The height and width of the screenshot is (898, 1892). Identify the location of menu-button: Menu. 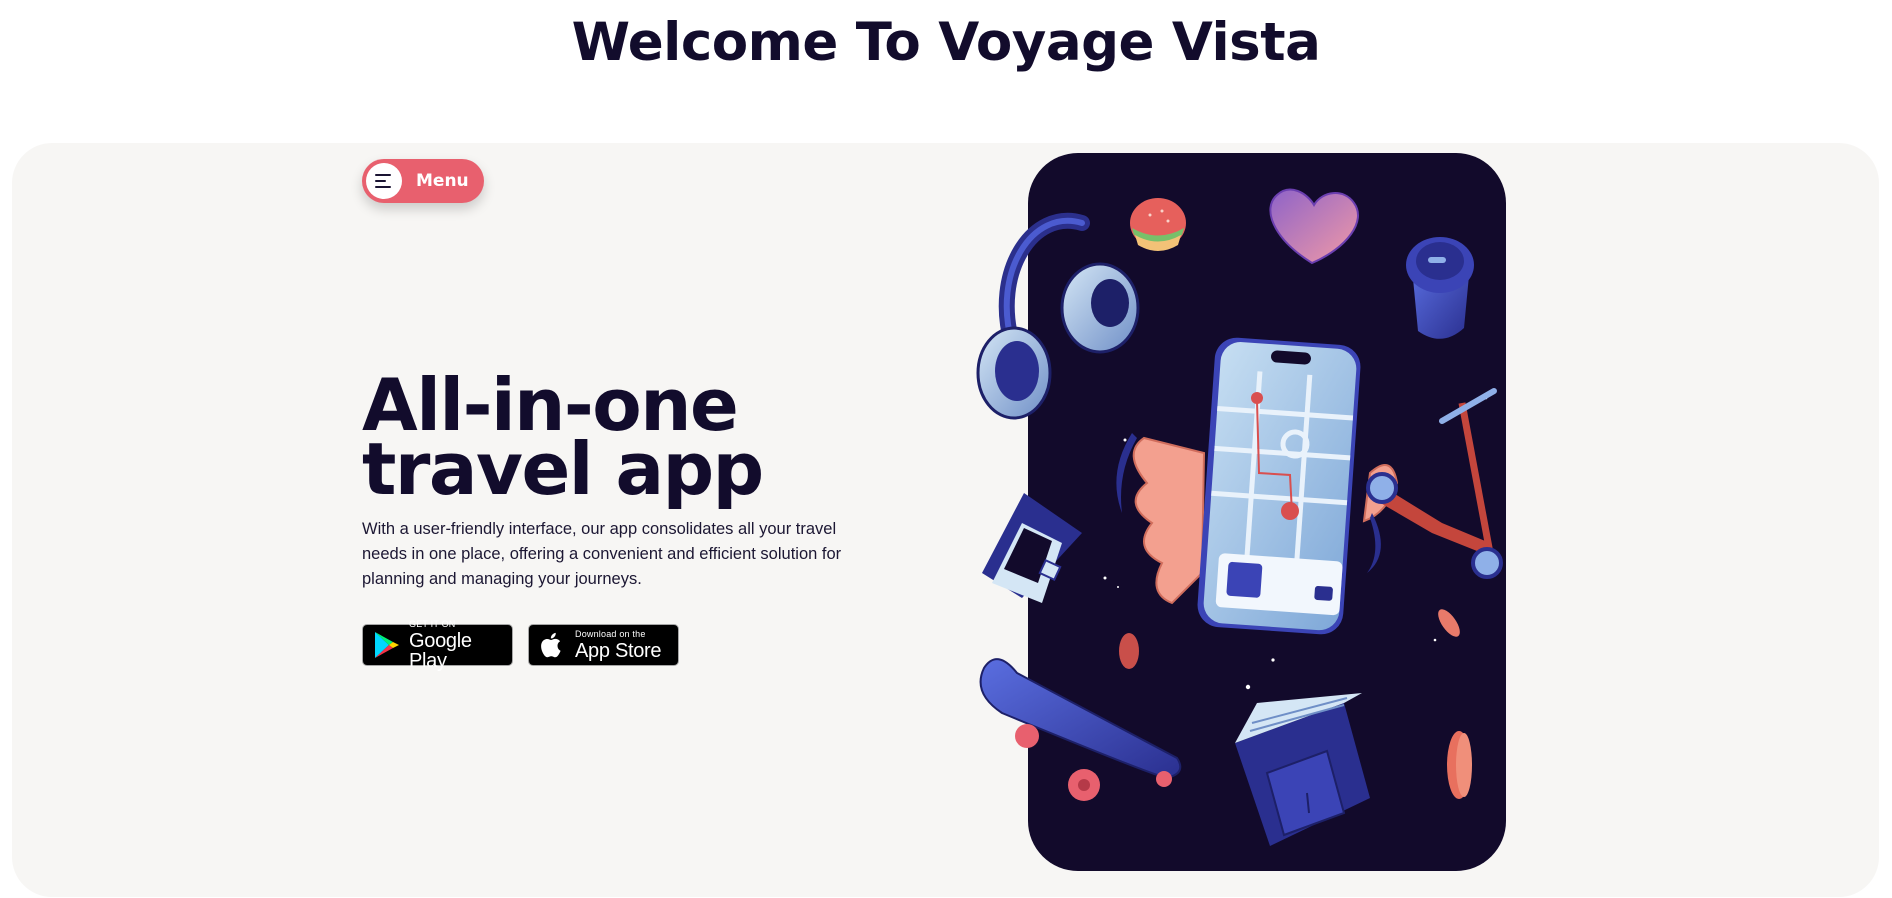
(423, 181).